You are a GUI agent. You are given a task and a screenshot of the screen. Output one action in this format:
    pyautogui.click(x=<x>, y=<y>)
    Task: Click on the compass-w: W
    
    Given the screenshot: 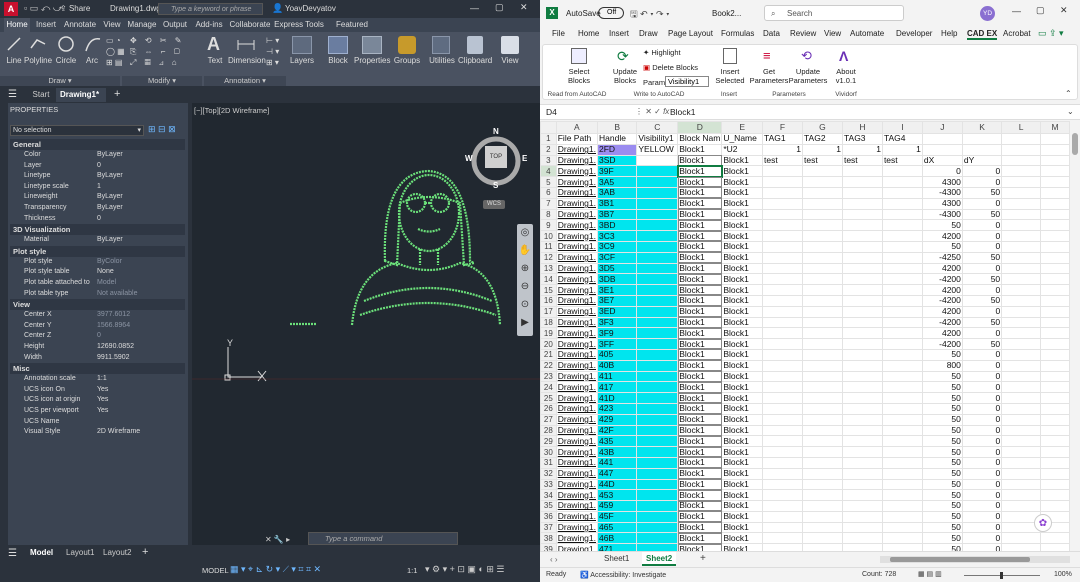 What is the action you would take?
    pyautogui.click(x=469, y=158)
    